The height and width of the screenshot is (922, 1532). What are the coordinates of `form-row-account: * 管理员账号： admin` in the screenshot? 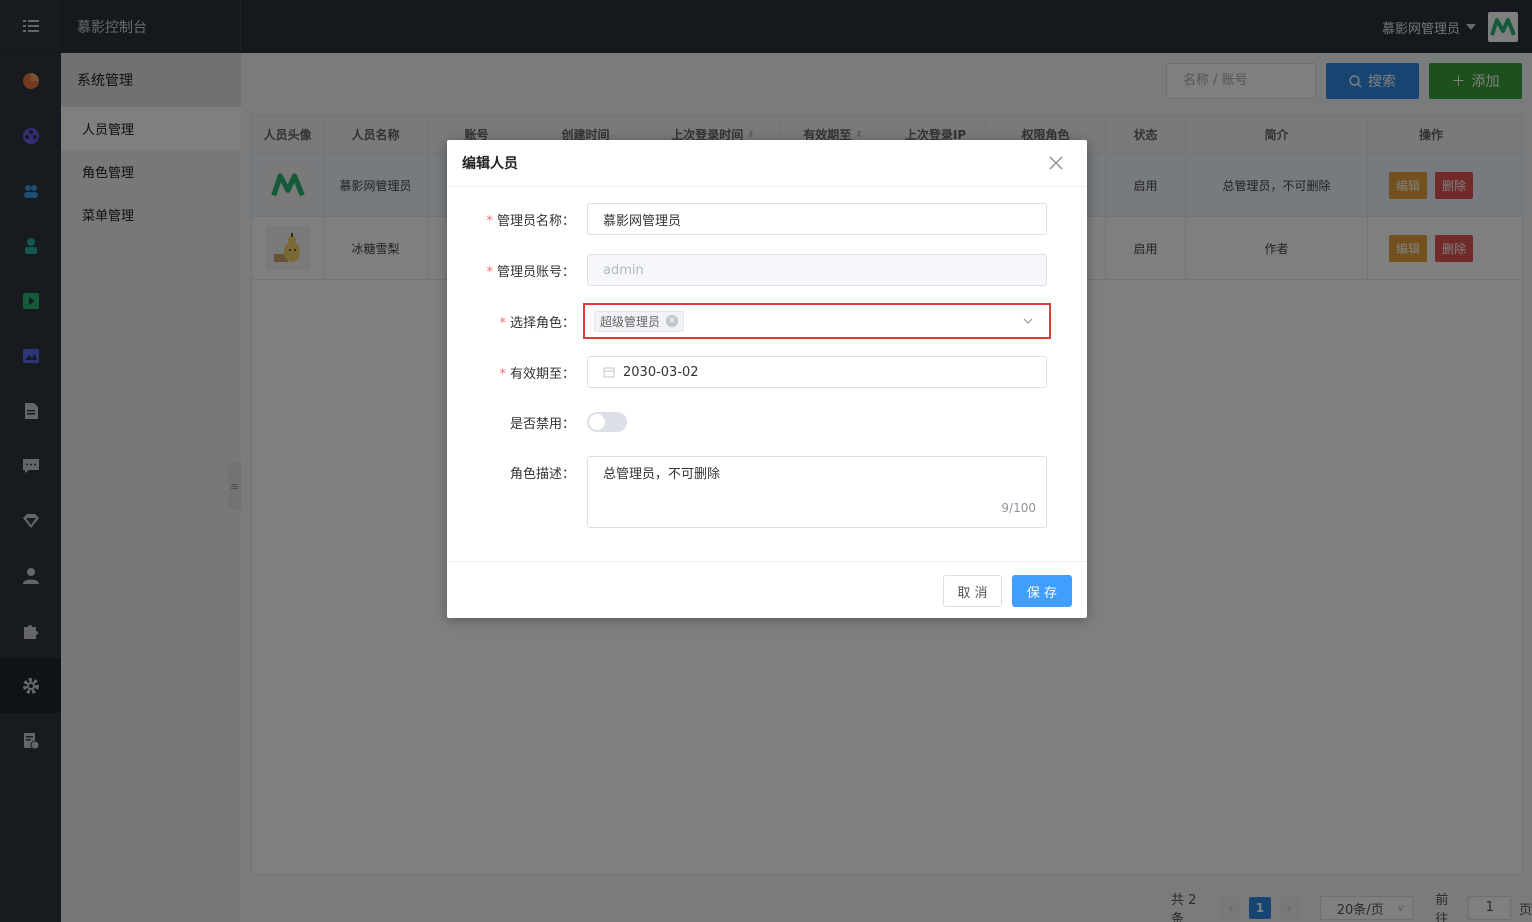 It's located at (767, 270).